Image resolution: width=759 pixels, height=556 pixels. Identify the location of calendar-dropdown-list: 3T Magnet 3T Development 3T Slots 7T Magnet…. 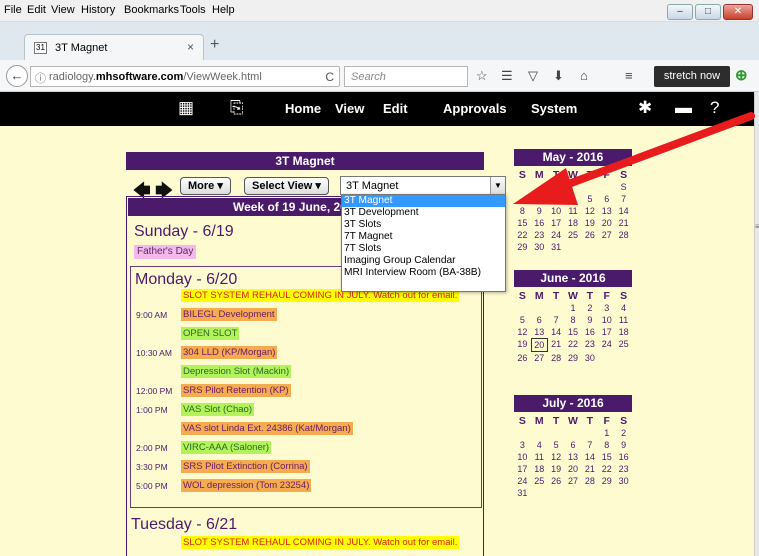
(423, 243).